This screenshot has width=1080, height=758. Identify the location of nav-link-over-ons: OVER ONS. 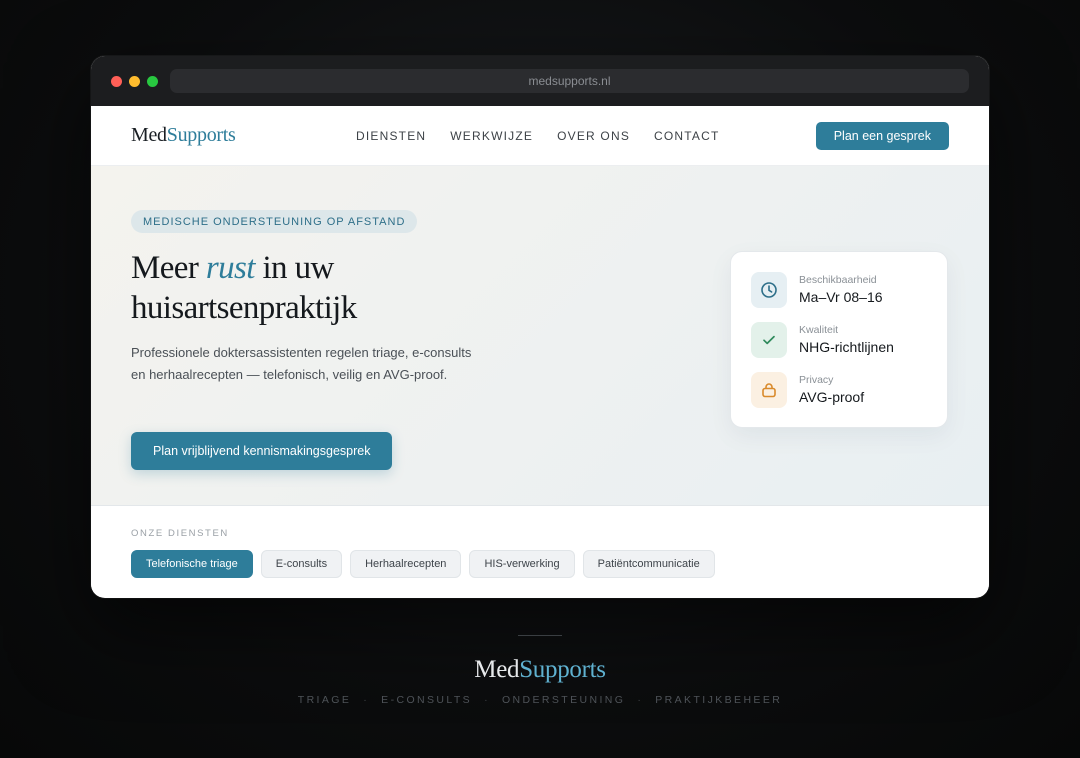
(593, 136).